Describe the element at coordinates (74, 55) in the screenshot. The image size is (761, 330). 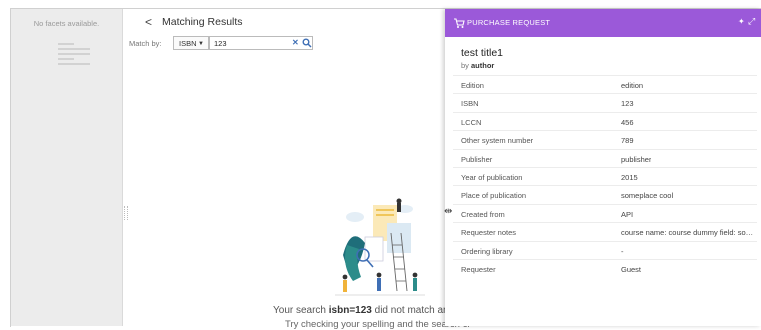
I see `facets-placeholder-lines-icon` at that location.